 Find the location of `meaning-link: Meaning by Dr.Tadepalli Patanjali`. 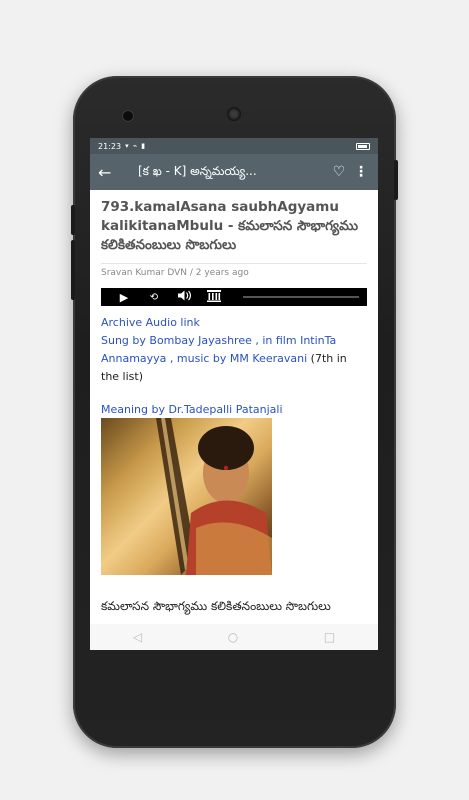

meaning-link: Meaning by Dr.Tadepalli Patanjali is located at coordinates (192, 409).